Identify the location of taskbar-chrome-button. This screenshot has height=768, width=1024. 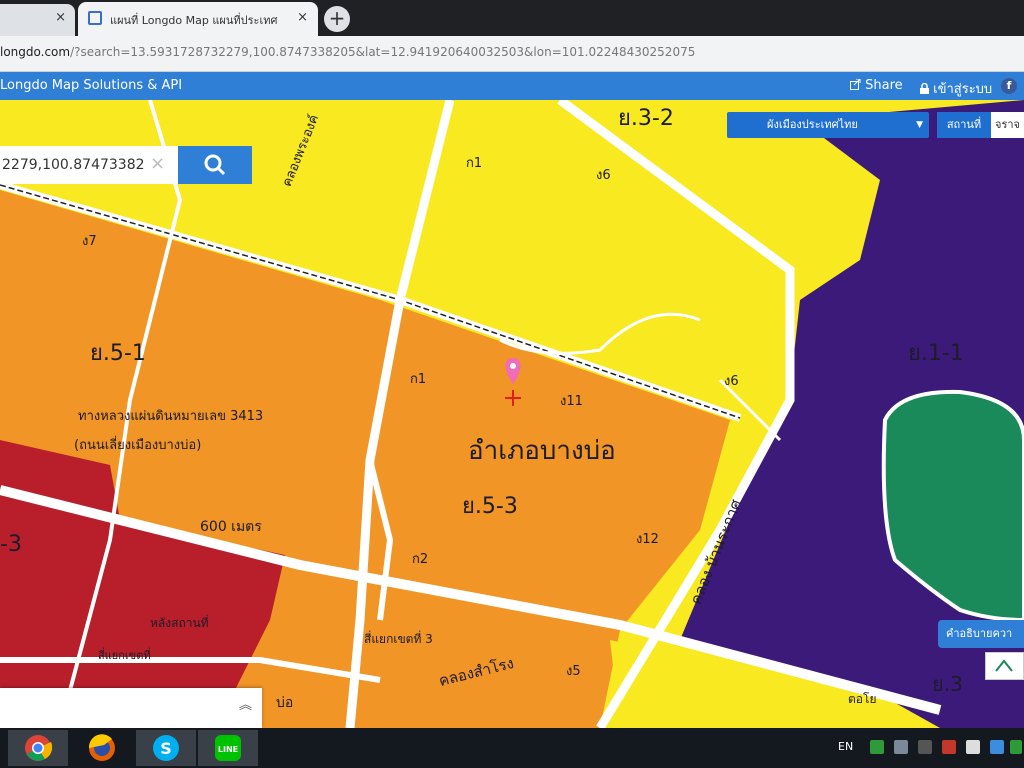
(38, 748).